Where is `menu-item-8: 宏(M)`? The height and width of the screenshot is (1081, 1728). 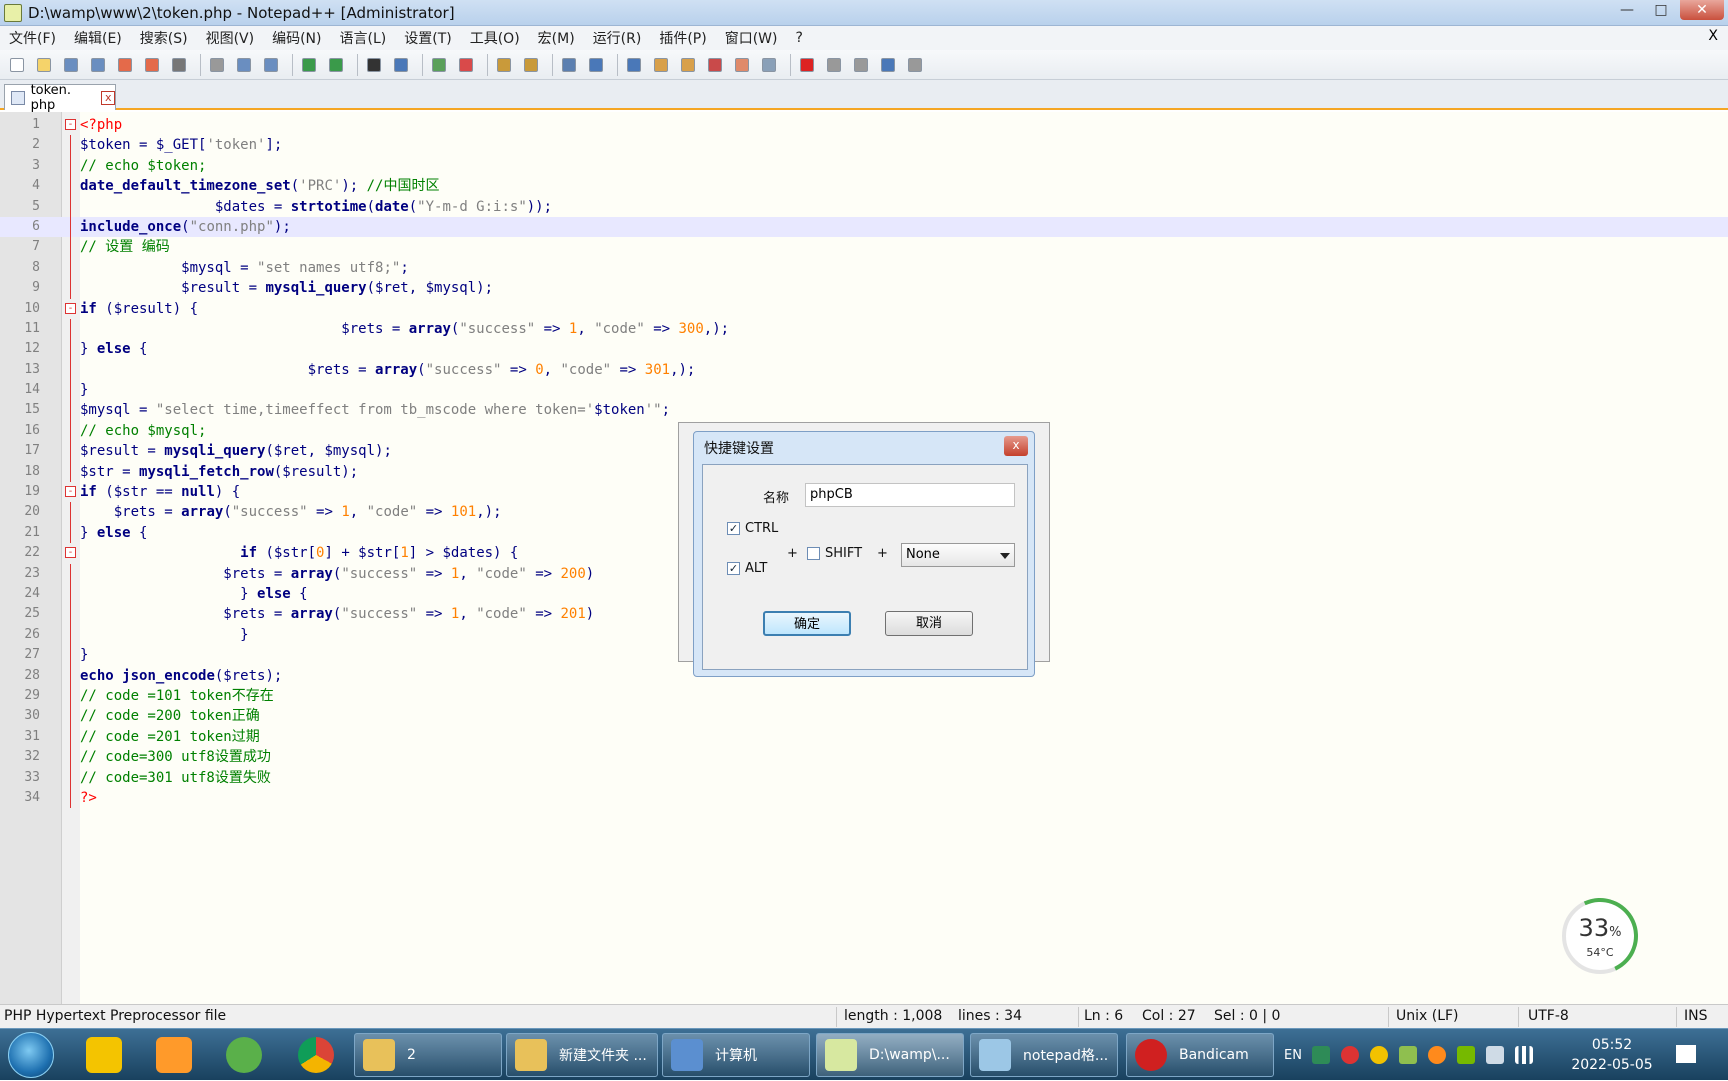 menu-item-8: 宏(M) is located at coordinates (556, 38).